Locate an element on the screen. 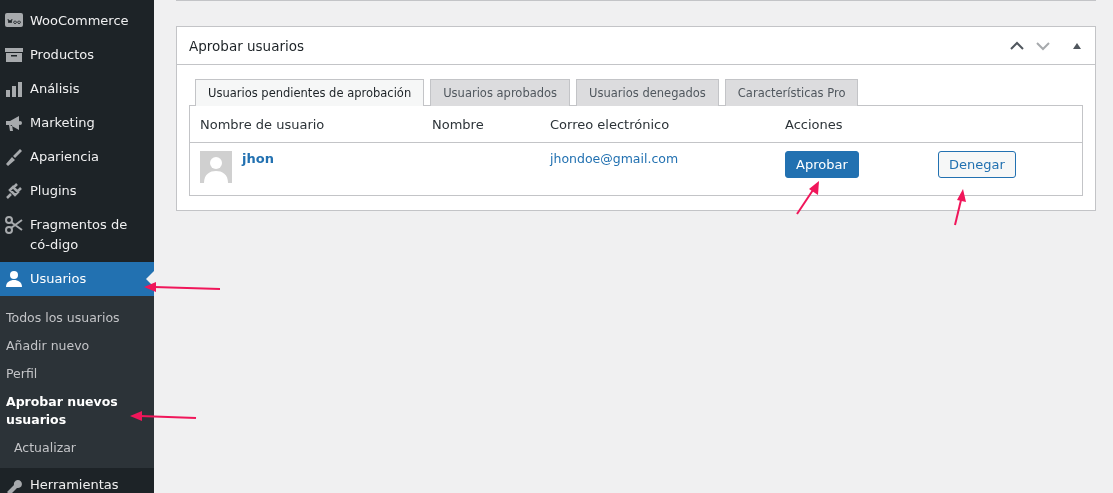 The image size is (1113, 493). panel-title: Aprobar usuarios is located at coordinates (246, 45).